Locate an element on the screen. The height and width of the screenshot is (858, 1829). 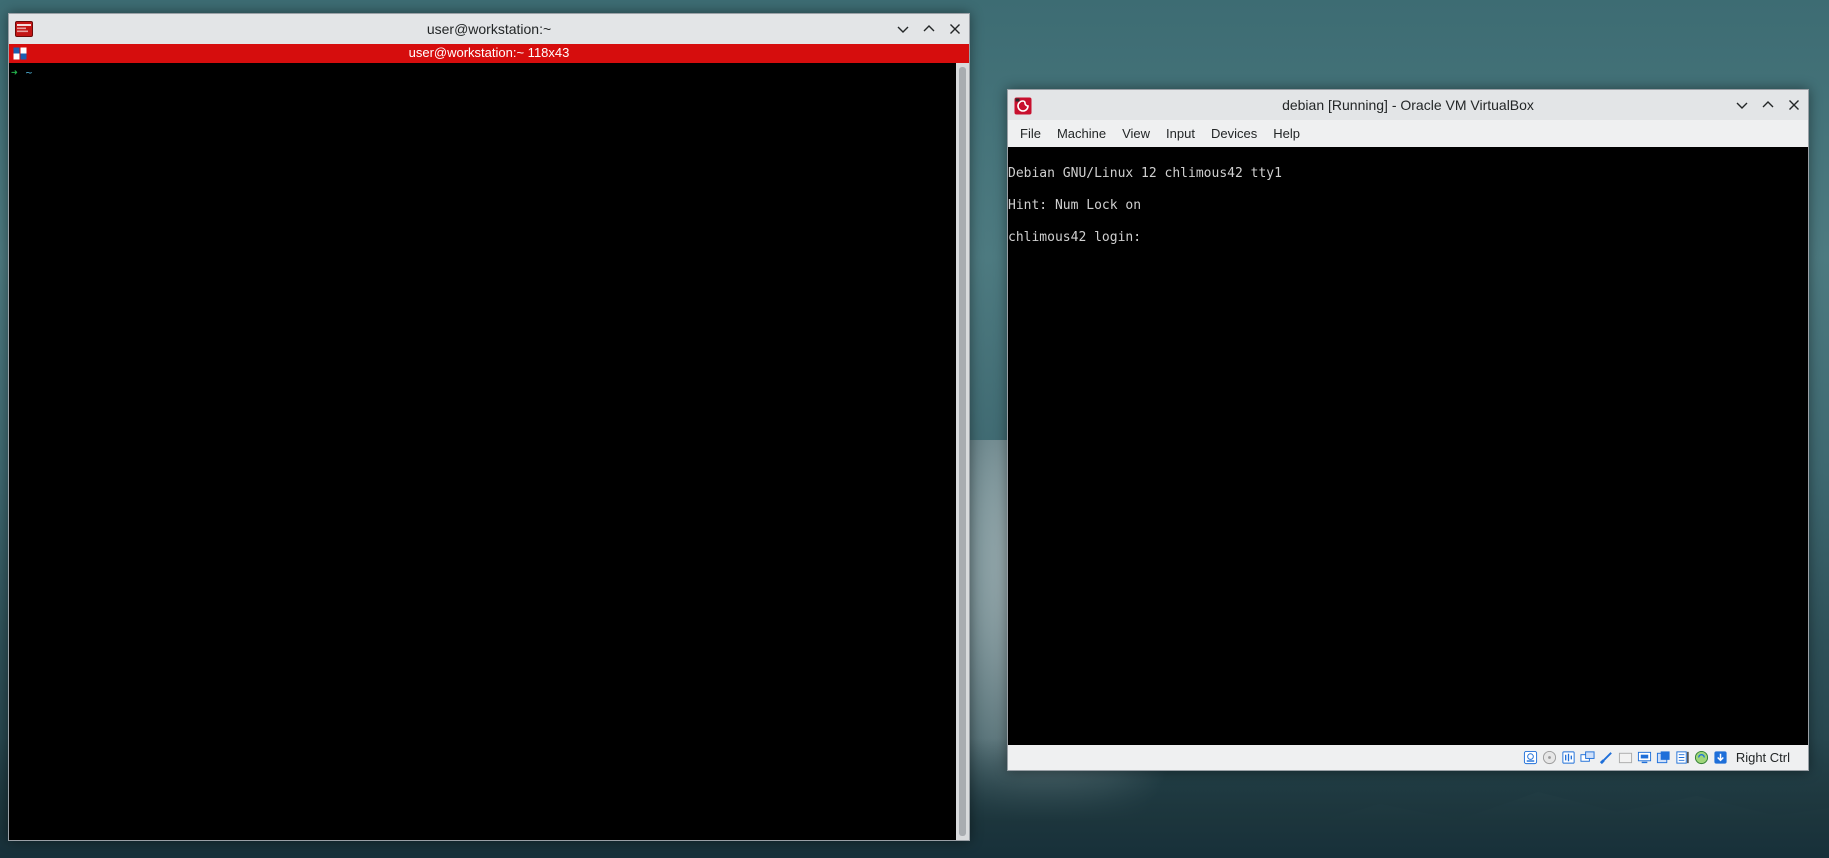
shell-prompt: ➜ ~ is located at coordinates (483, 72).